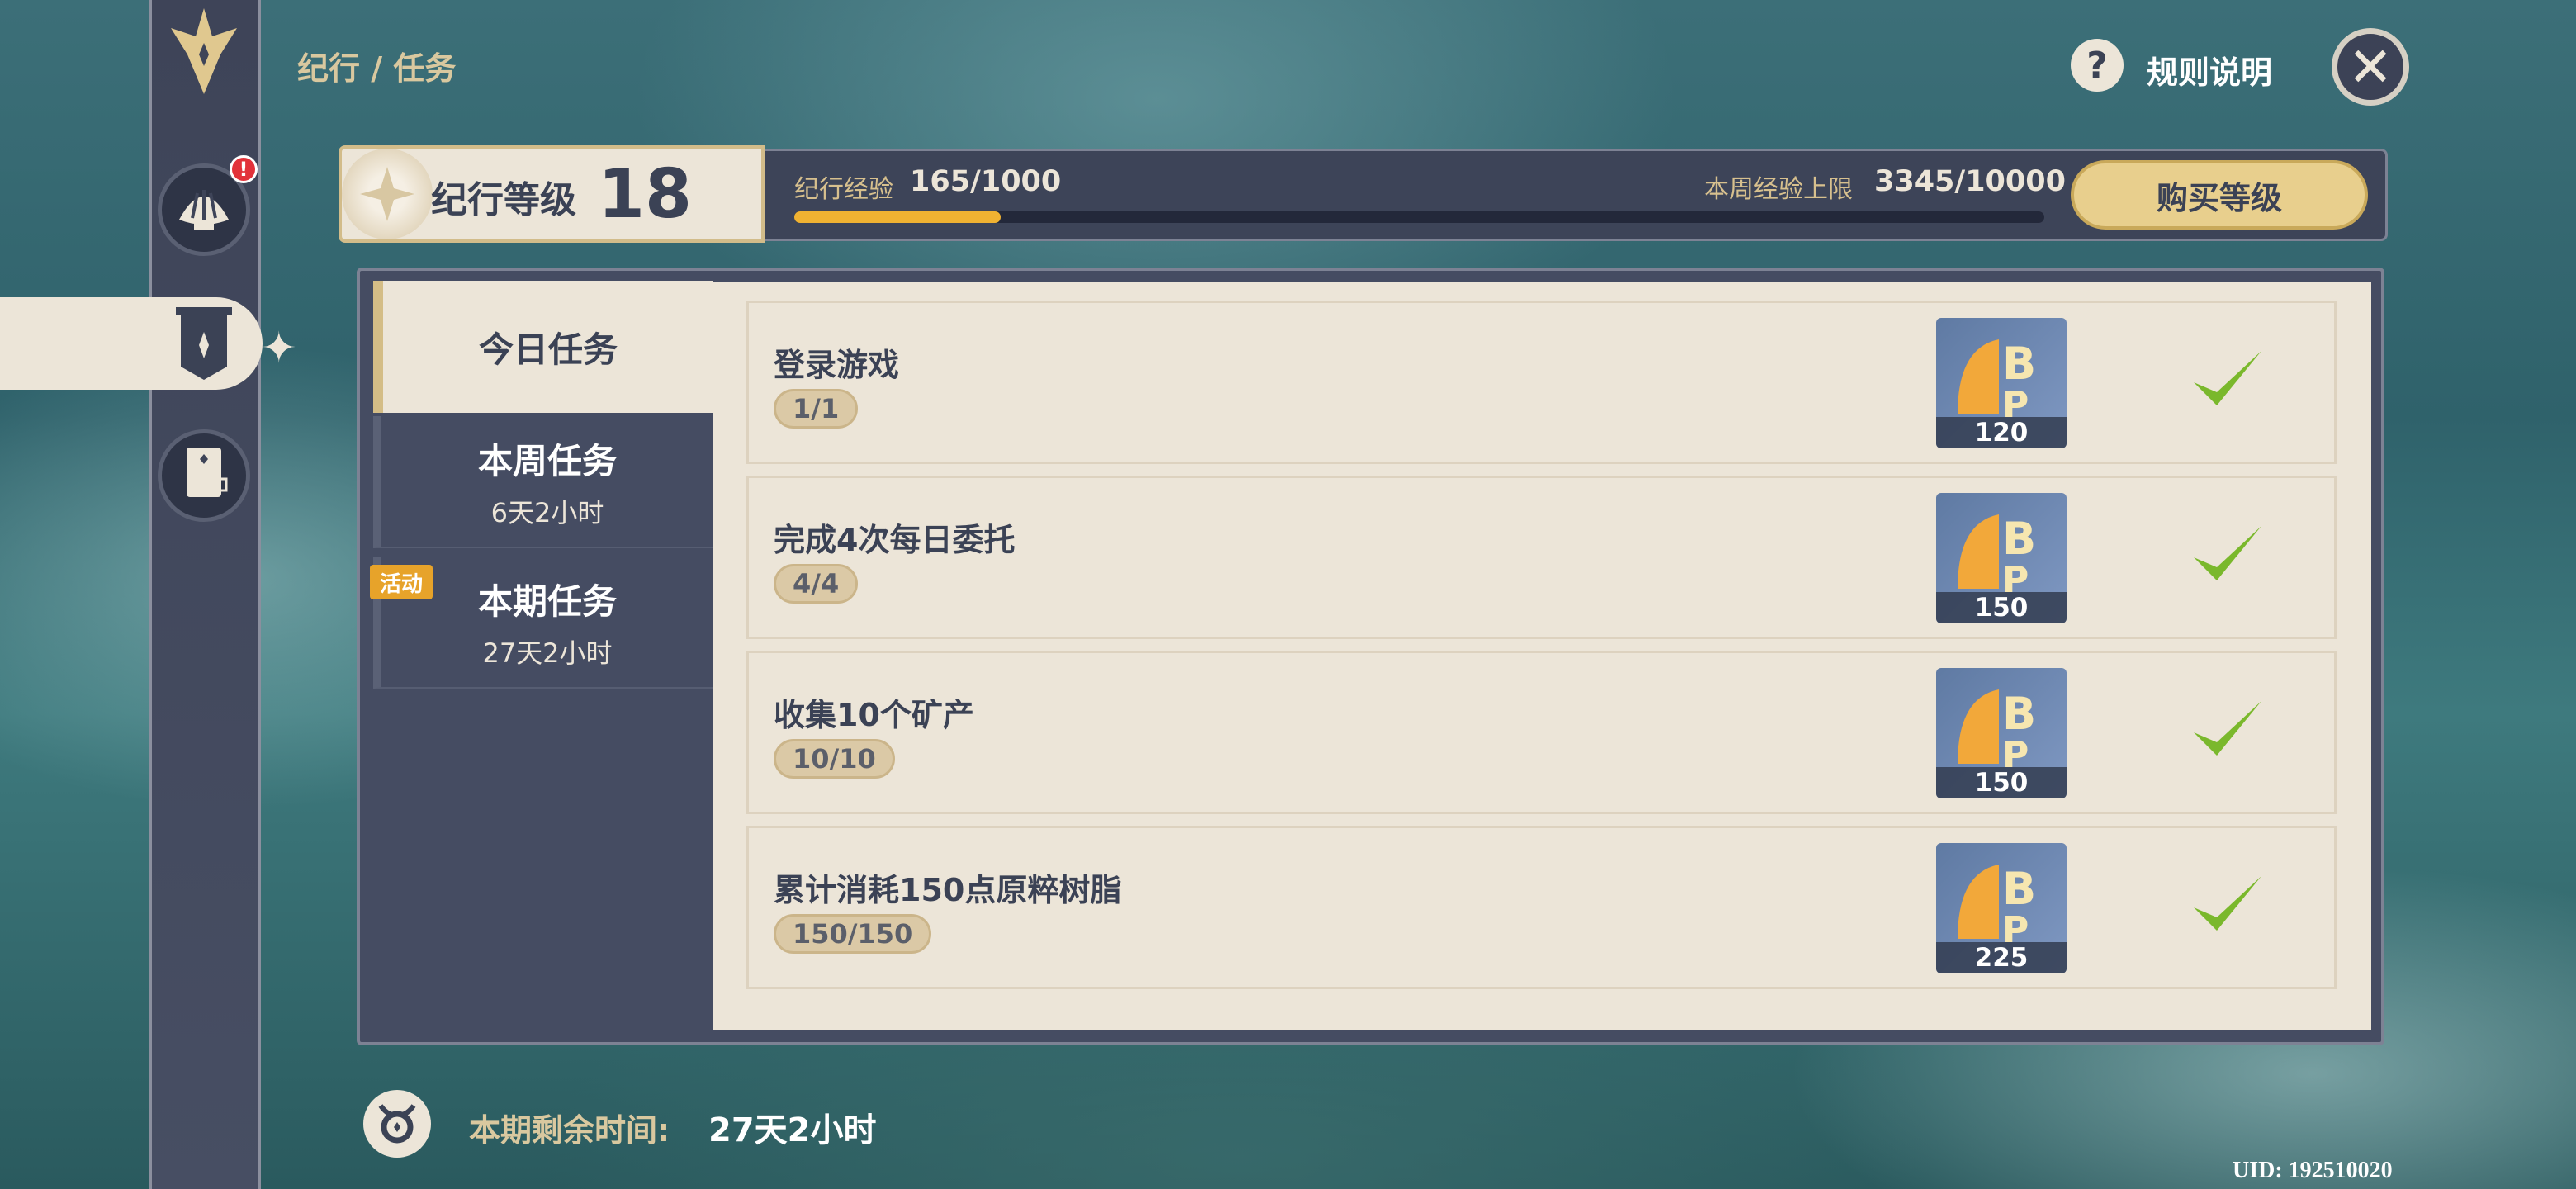 The width and height of the screenshot is (2576, 1189). What do you see at coordinates (874, 715) in the screenshot?
I see `task-name: 收集10个矿产` at bounding box center [874, 715].